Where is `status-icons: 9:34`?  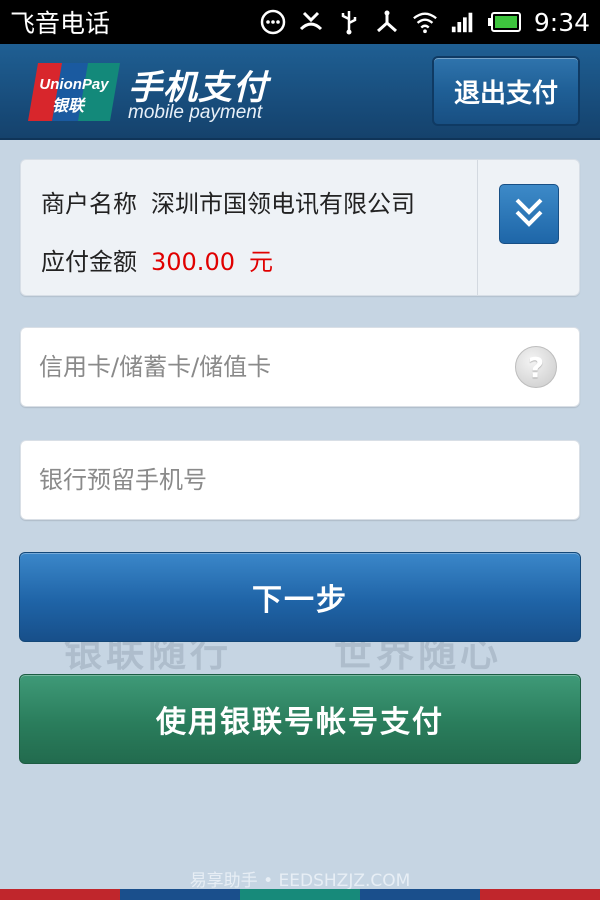
status-icons: 9:34 is located at coordinates (425, 22).